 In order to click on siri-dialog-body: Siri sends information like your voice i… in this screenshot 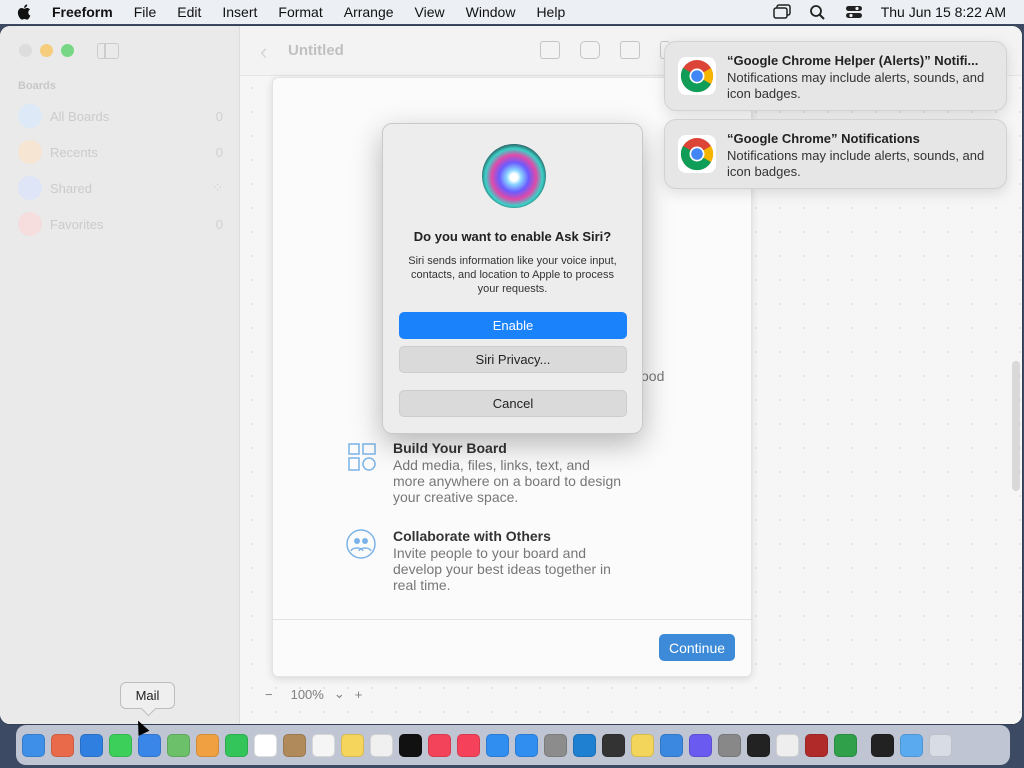, I will do `click(512, 275)`.